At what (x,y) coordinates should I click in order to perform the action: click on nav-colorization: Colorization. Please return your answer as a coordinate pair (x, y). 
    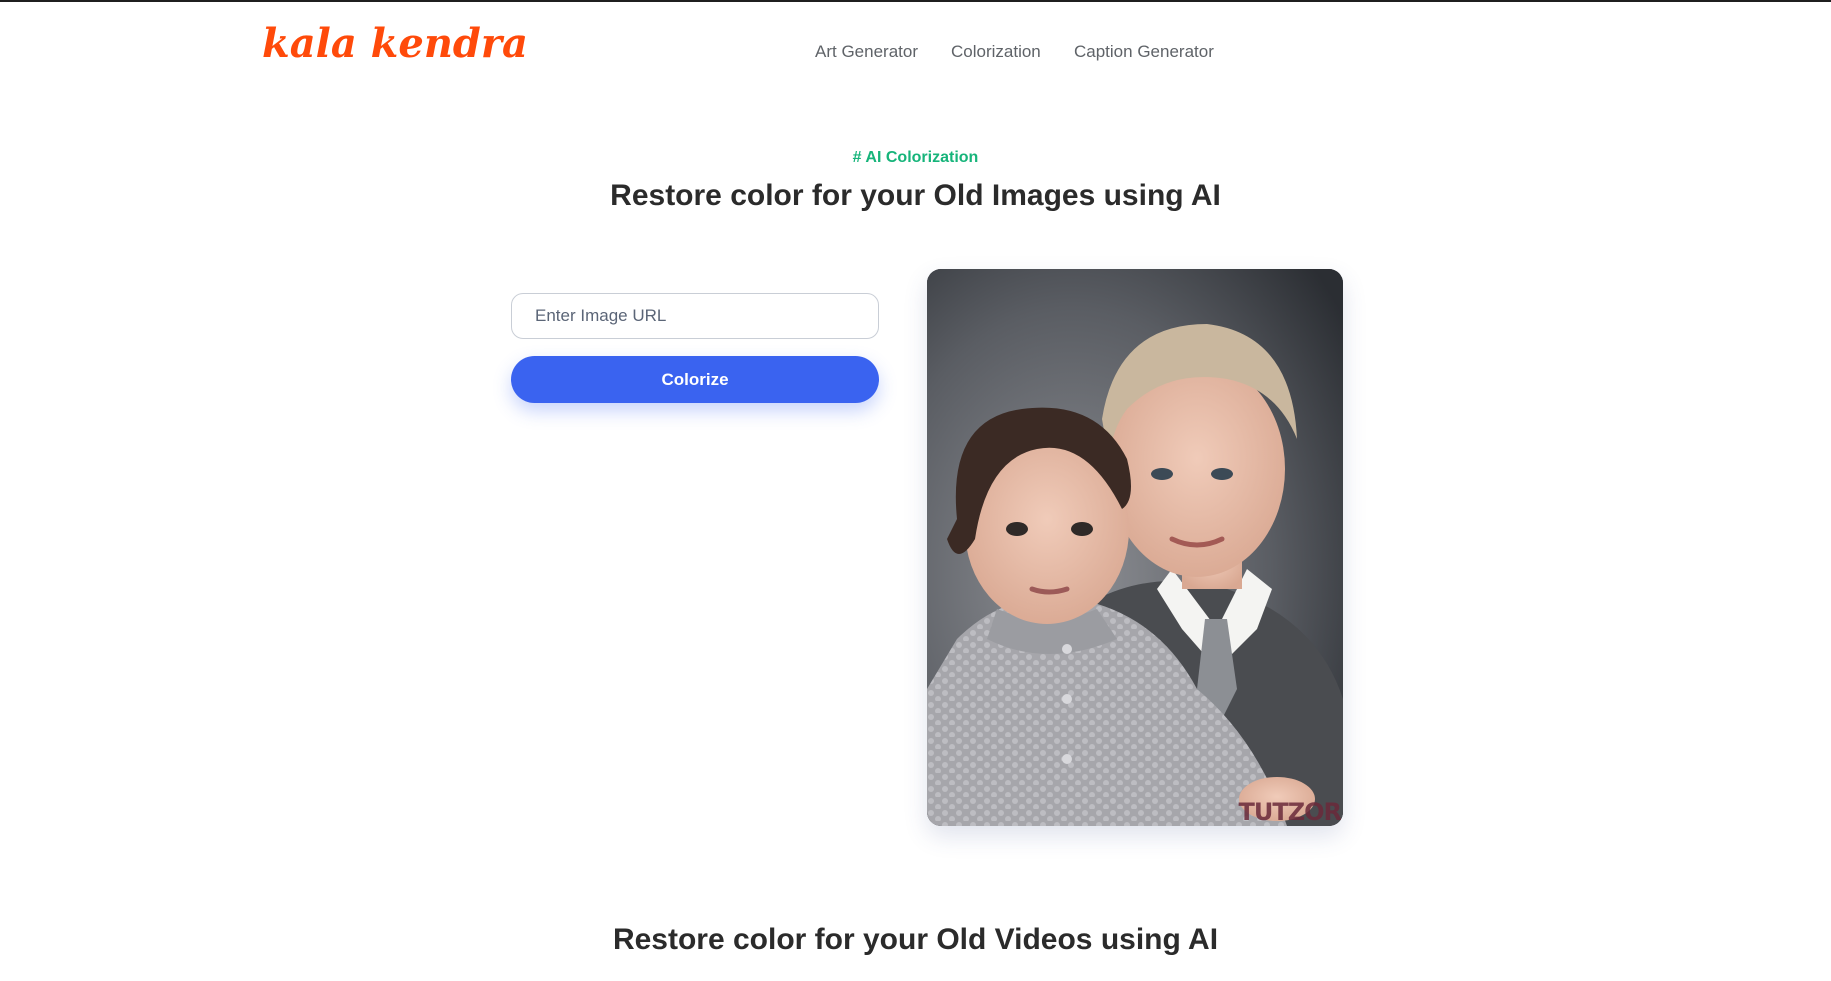
    Looking at the image, I should click on (996, 52).